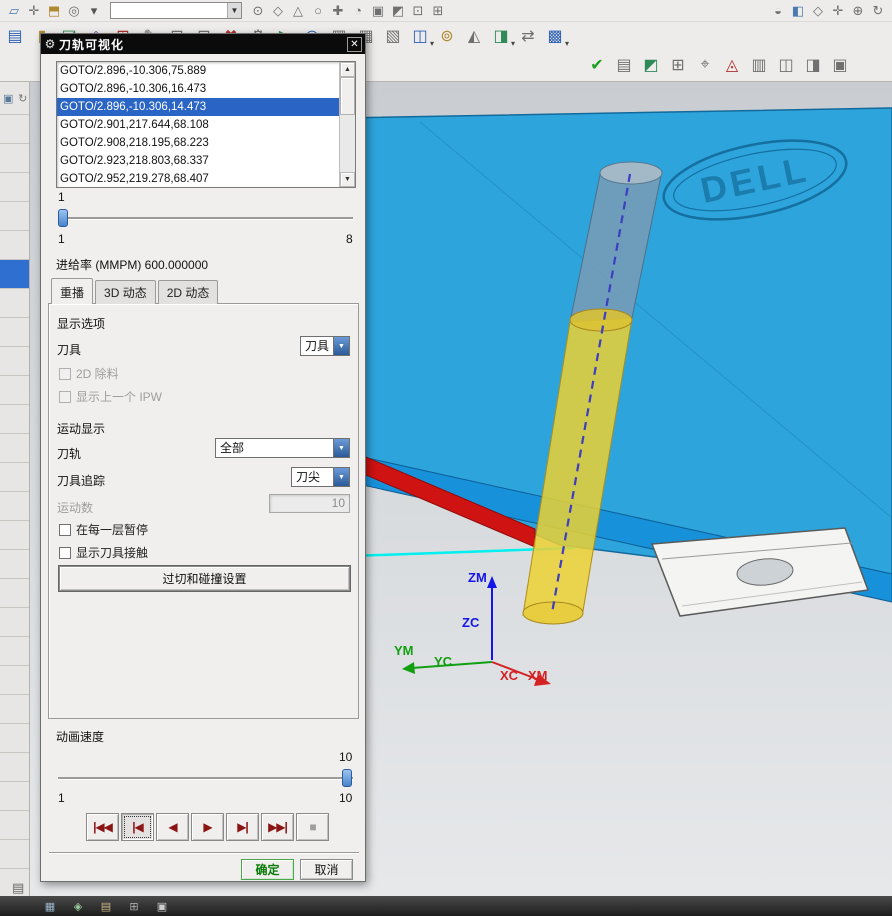 The image size is (892, 916). What do you see at coordinates (198, 161) in the screenshot?
I see `goto-line: GOTO/2.923,218.803,68.337` at bounding box center [198, 161].